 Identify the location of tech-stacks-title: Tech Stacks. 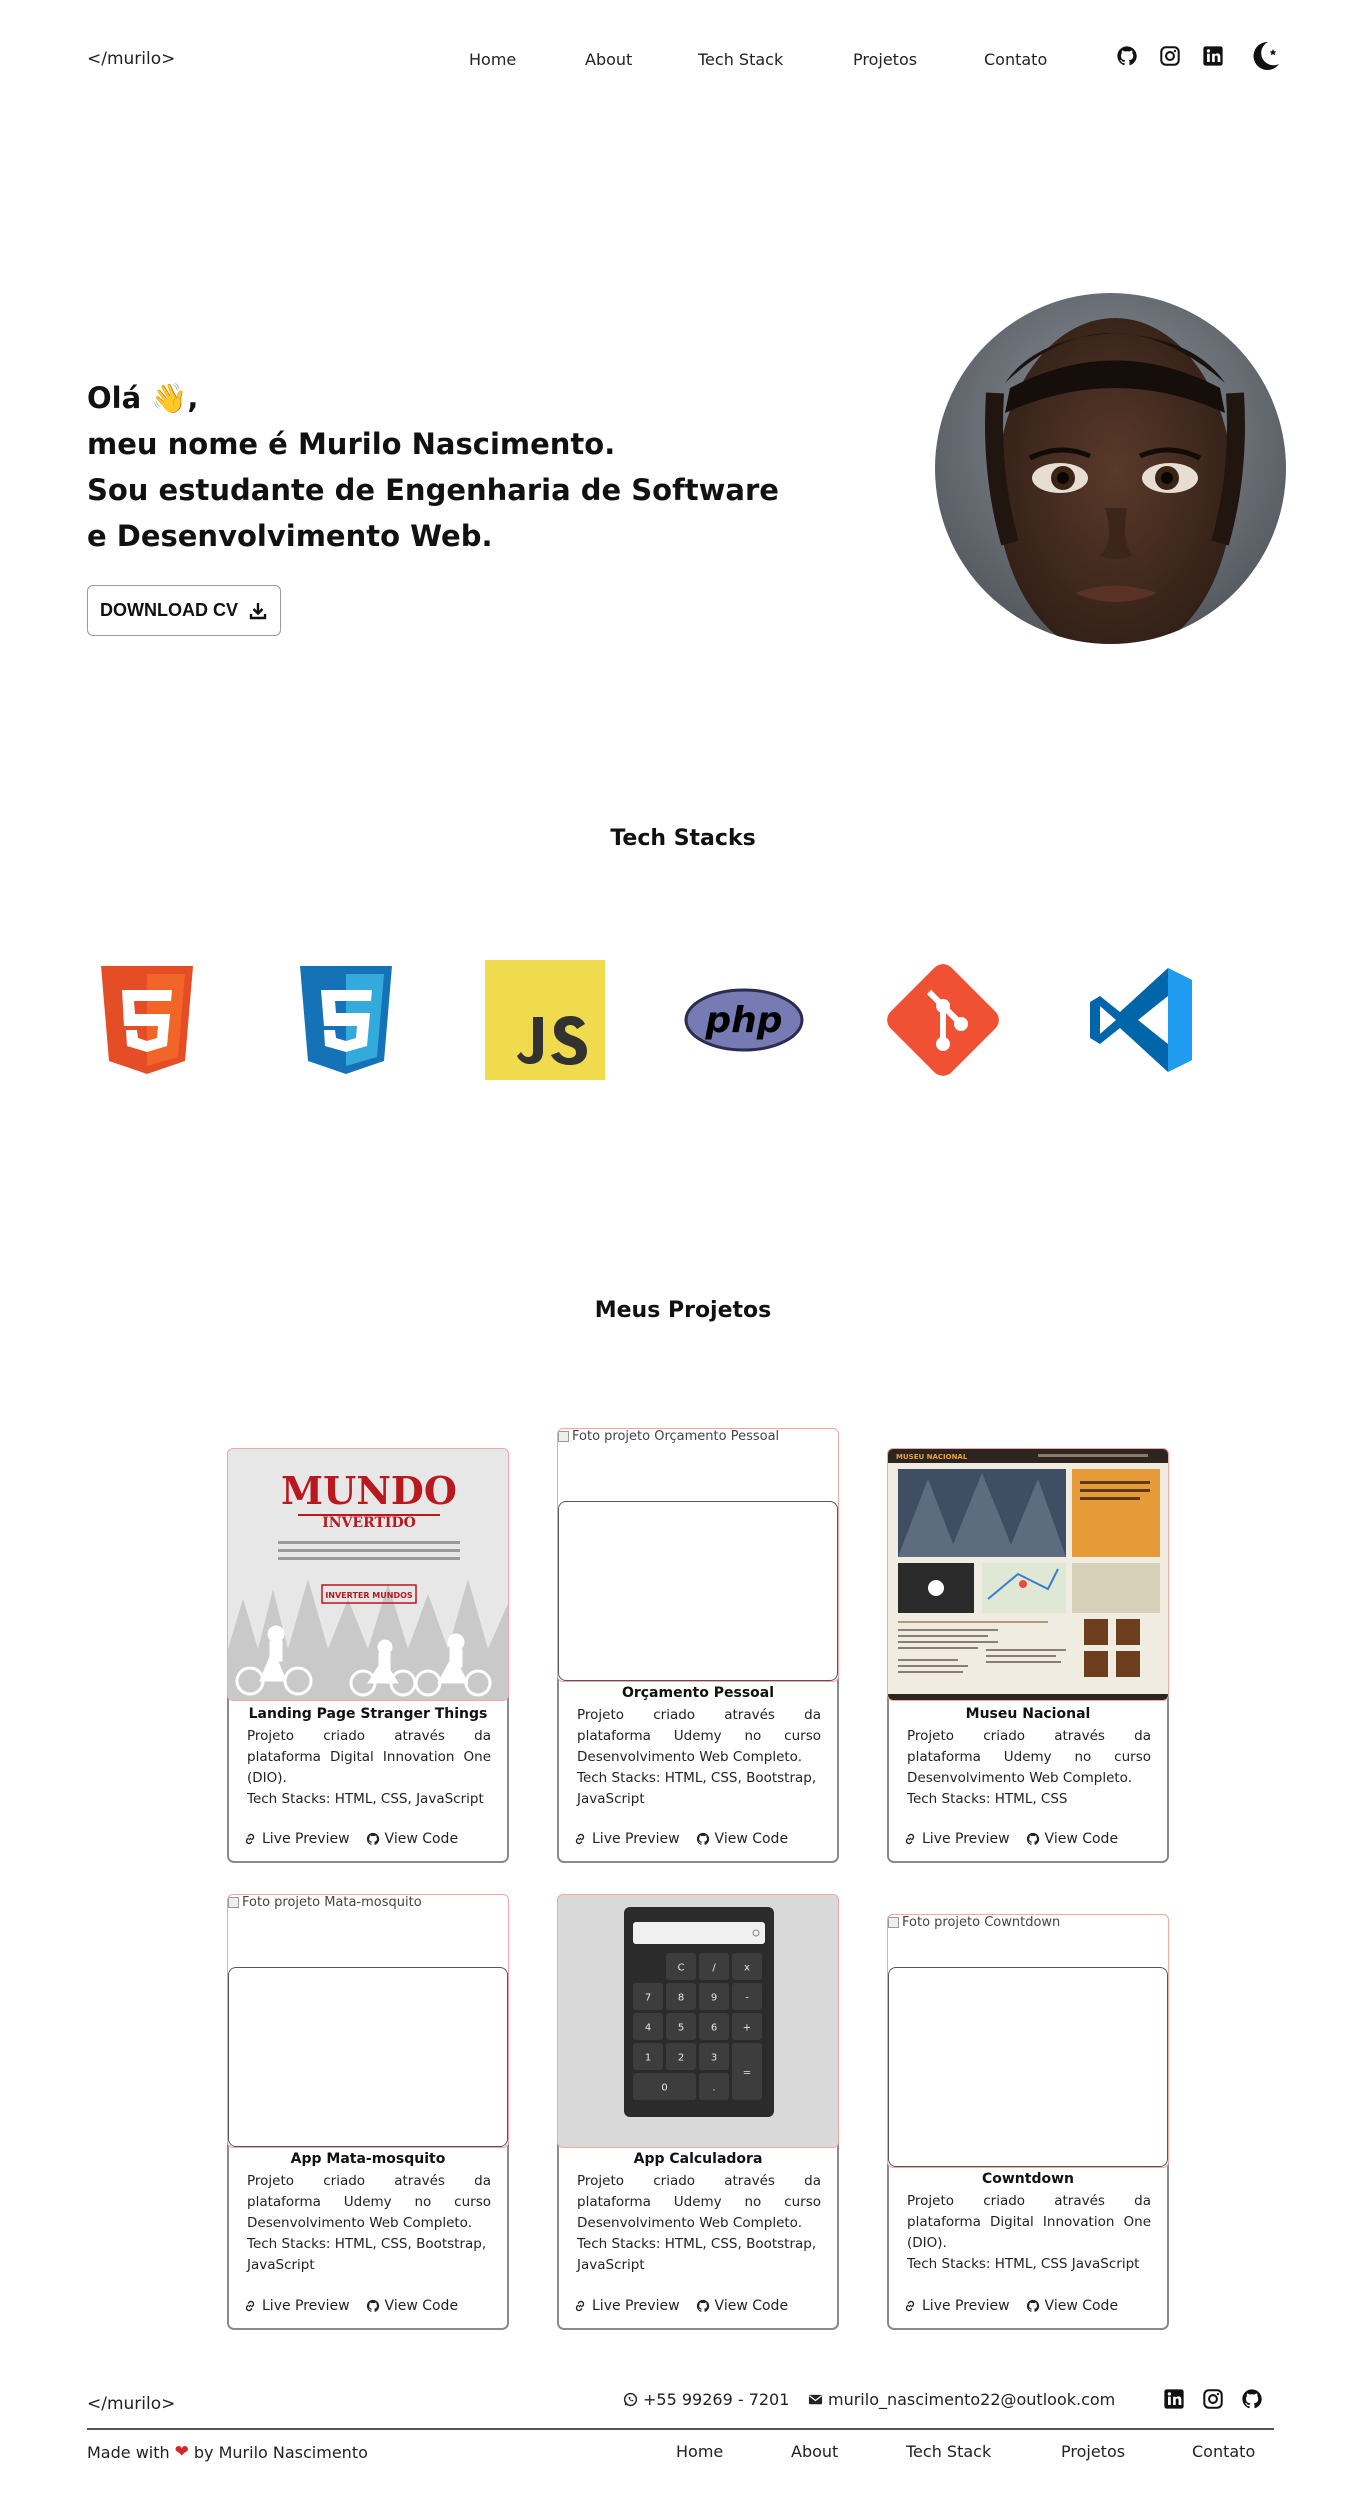
(683, 838).